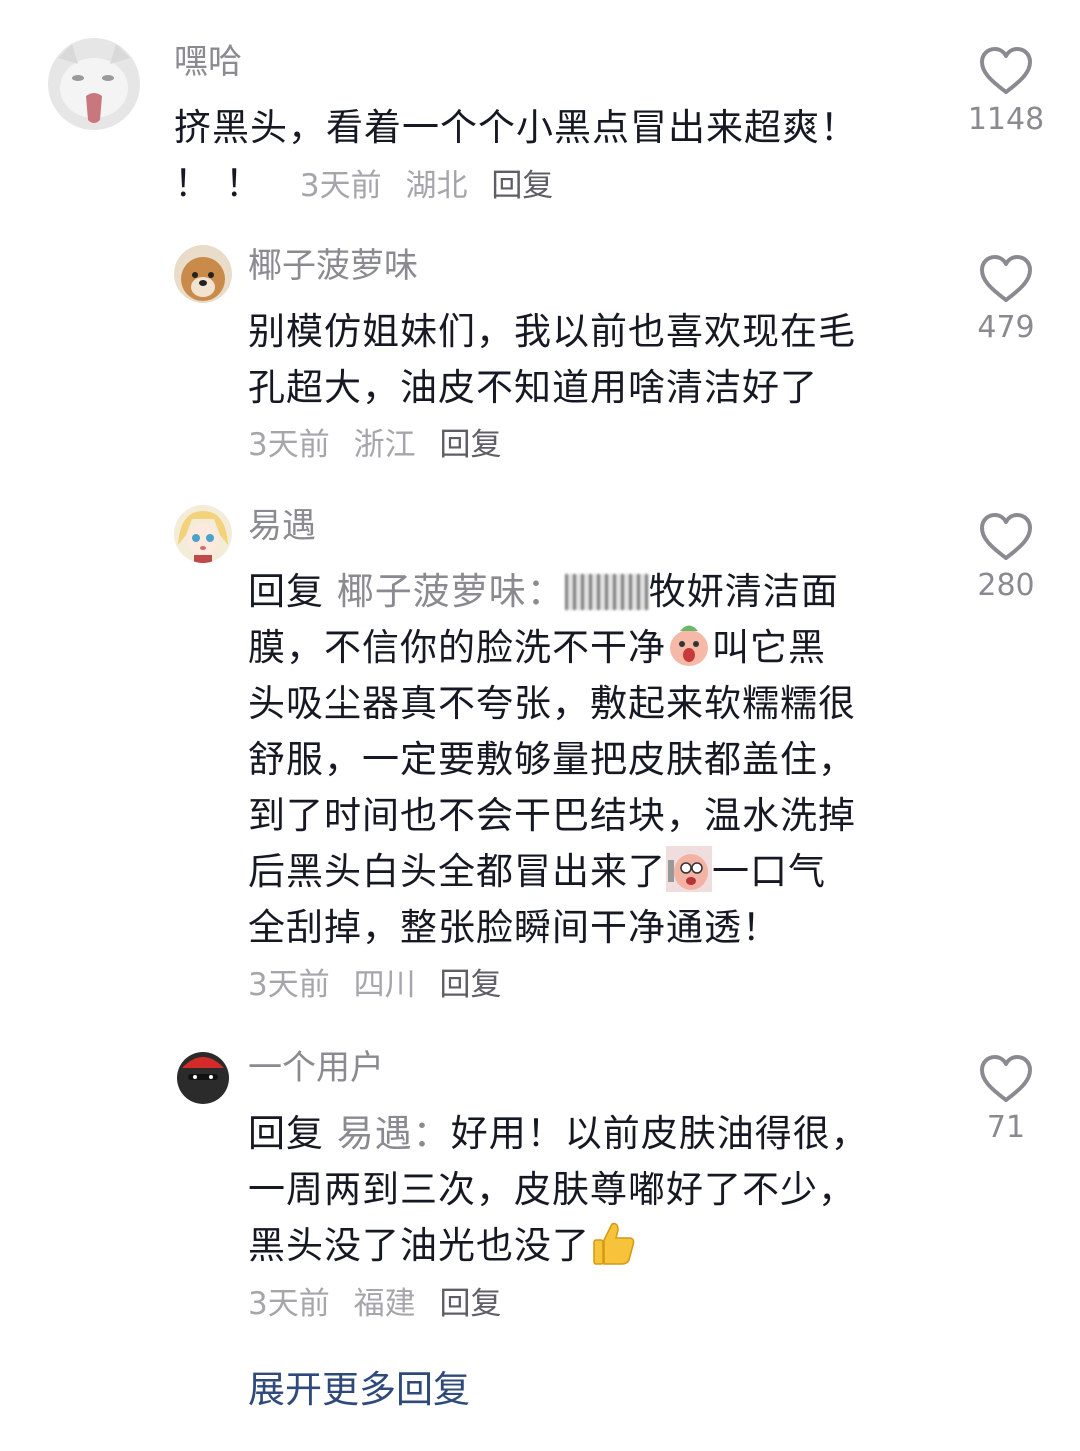 The height and width of the screenshot is (1451, 1080). What do you see at coordinates (552, 703) in the screenshot?
I see `comment-text-line: 头吸尘器真不夸张，敷起来软糯糯很` at bounding box center [552, 703].